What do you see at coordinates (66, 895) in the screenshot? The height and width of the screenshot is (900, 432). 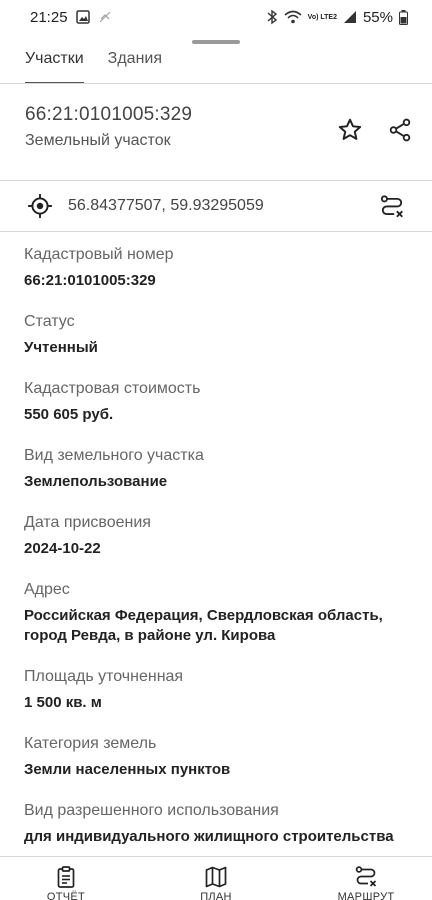 I see `nav-label: ОТЧЁТ` at bounding box center [66, 895].